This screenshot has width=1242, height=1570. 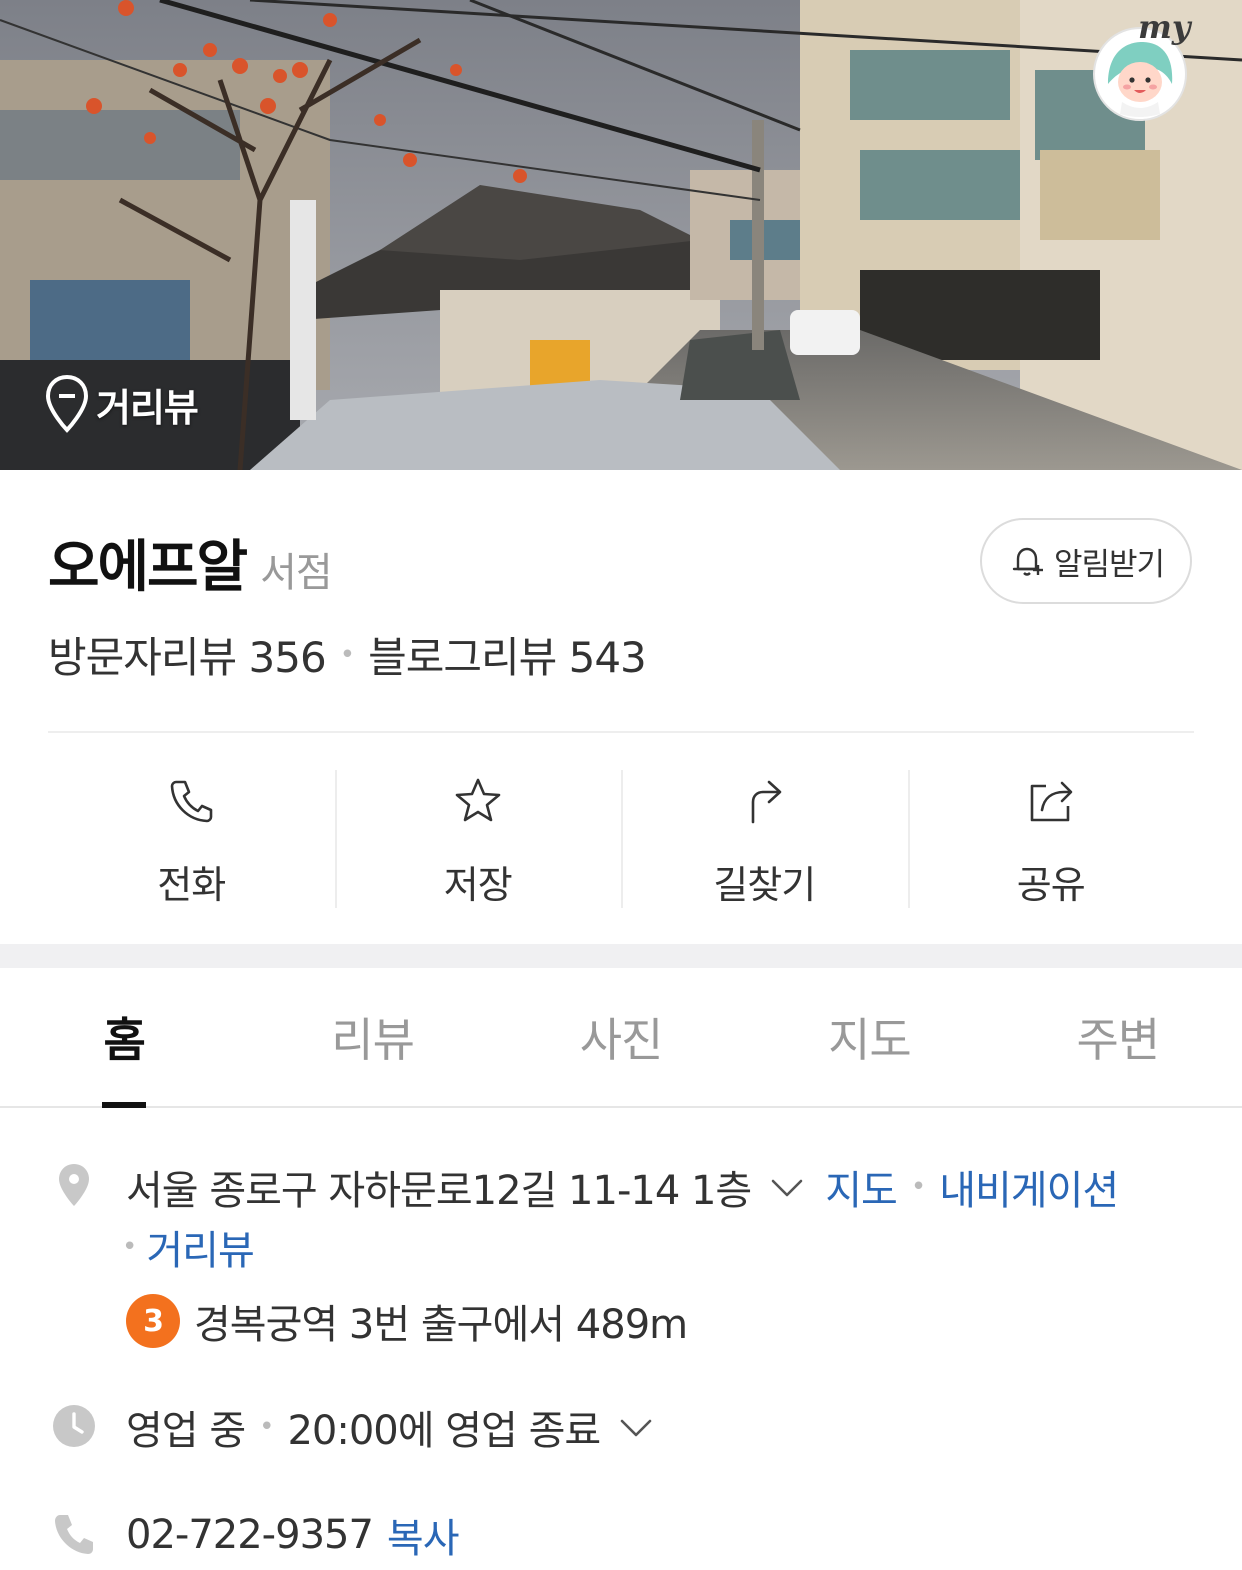 What do you see at coordinates (296, 573) in the screenshot?
I see `place-category: 서점` at bounding box center [296, 573].